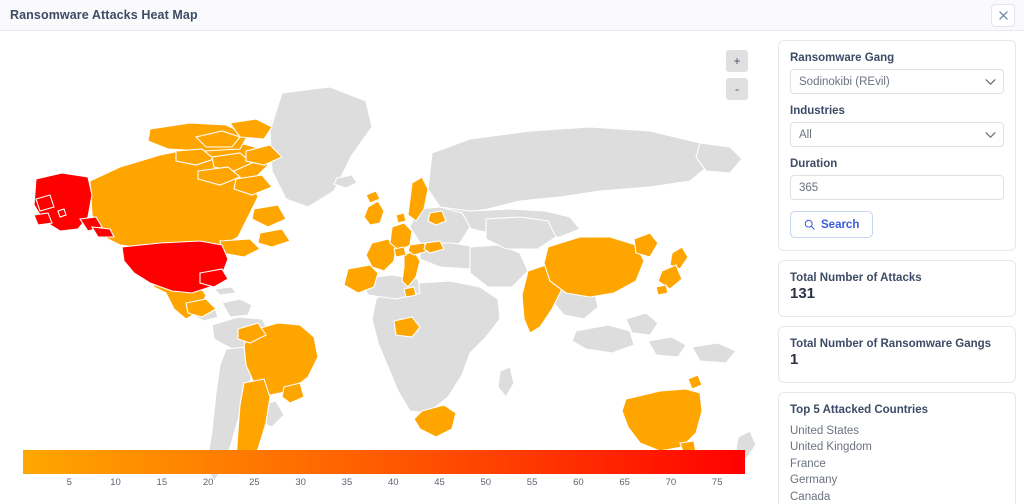 The image size is (1024, 504). I want to click on industries-select-wrap: All, so click(897, 134).